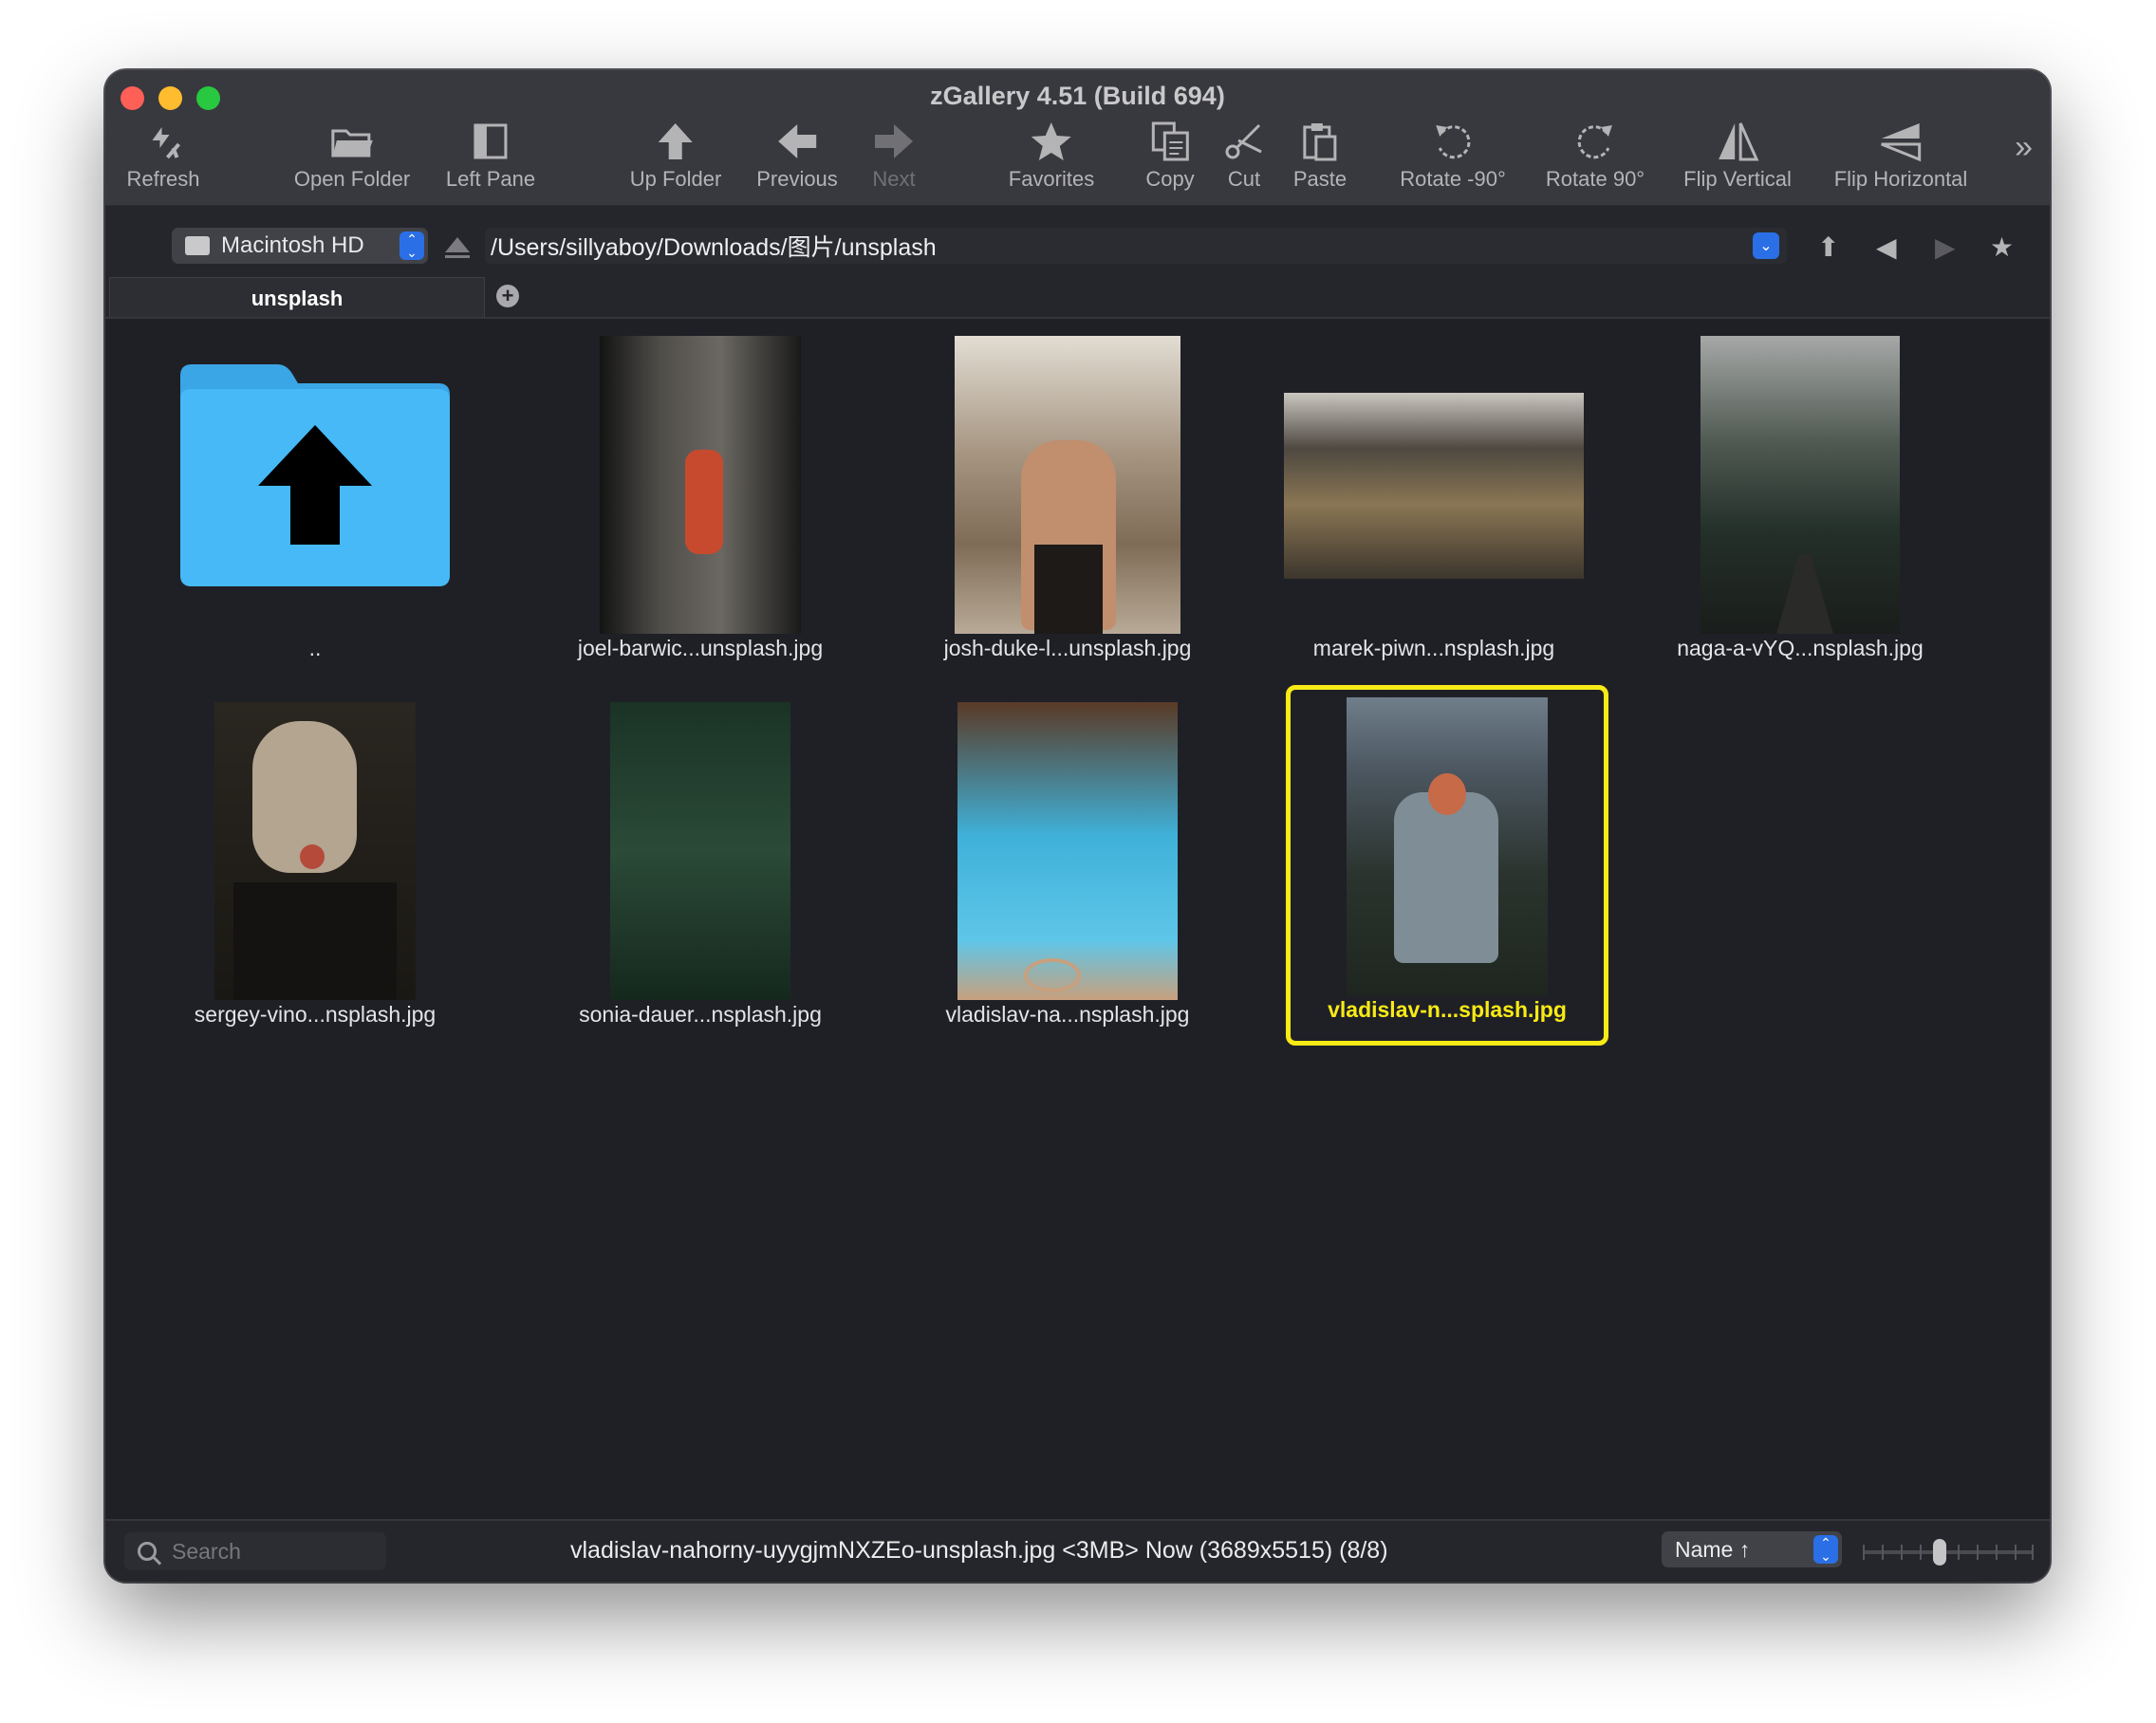 The image size is (2156, 1723). Describe the element at coordinates (797, 141) in the screenshot. I see `arrow-left-icon` at that location.